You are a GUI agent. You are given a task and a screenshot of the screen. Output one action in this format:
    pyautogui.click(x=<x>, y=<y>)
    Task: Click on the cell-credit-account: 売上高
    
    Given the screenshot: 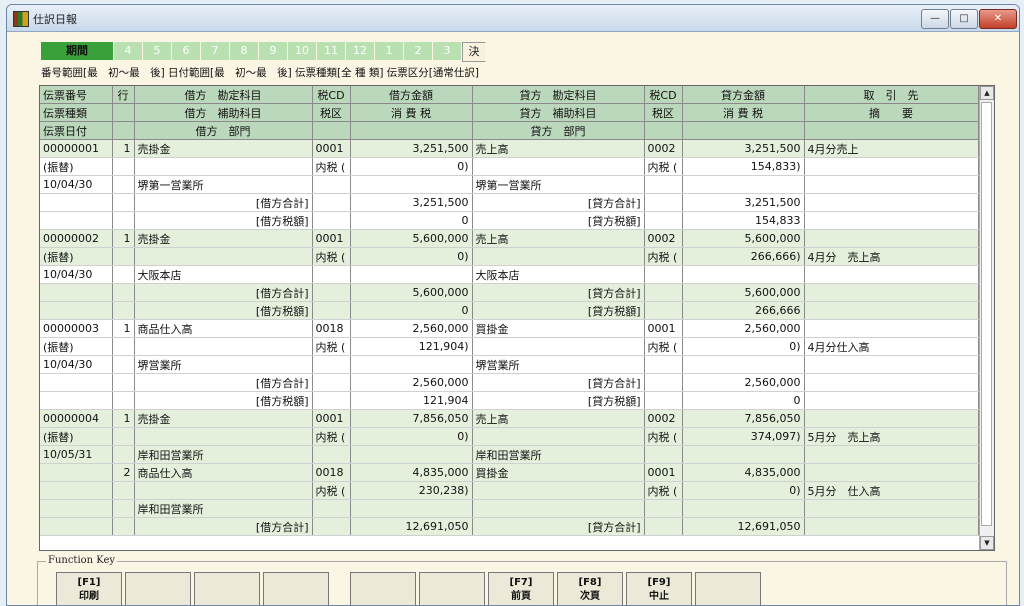 What is the action you would take?
    pyautogui.click(x=558, y=148)
    